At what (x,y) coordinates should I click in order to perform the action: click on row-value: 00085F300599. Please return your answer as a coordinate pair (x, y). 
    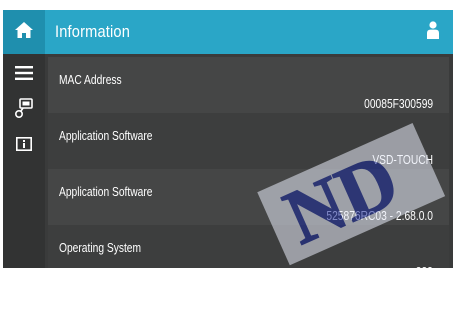
    Looking at the image, I should click on (398, 104).